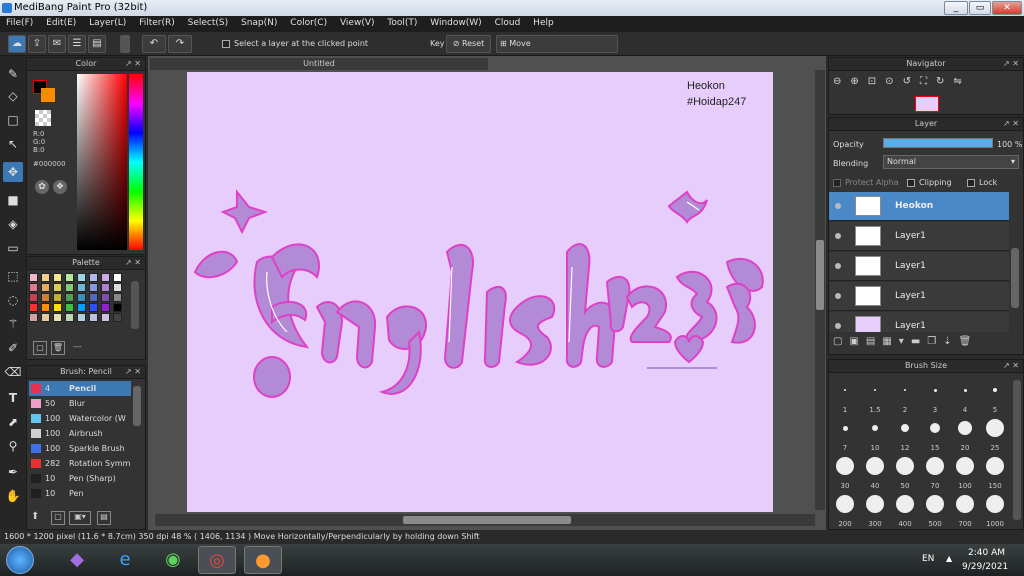  Describe the element at coordinates (893, 81) in the screenshot. I see `zoom-reset-icon: ⊙` at that location.